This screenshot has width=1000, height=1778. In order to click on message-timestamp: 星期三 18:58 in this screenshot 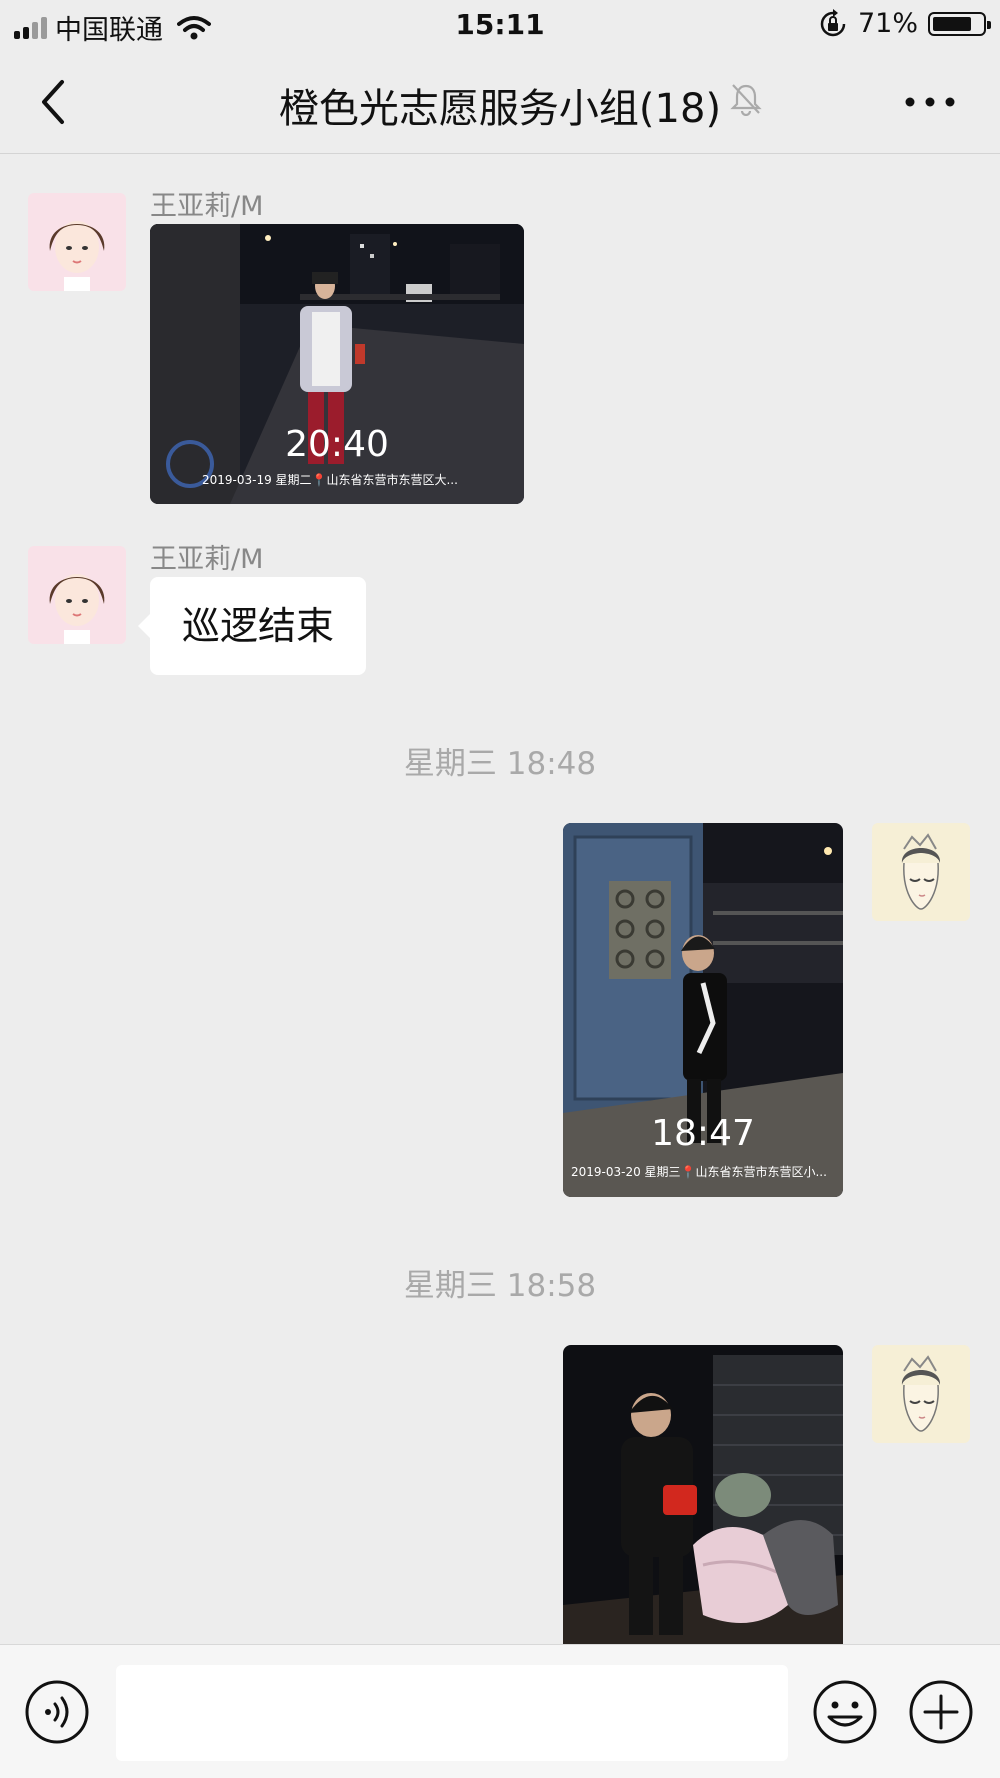, I will do `click(500, 1286)`.